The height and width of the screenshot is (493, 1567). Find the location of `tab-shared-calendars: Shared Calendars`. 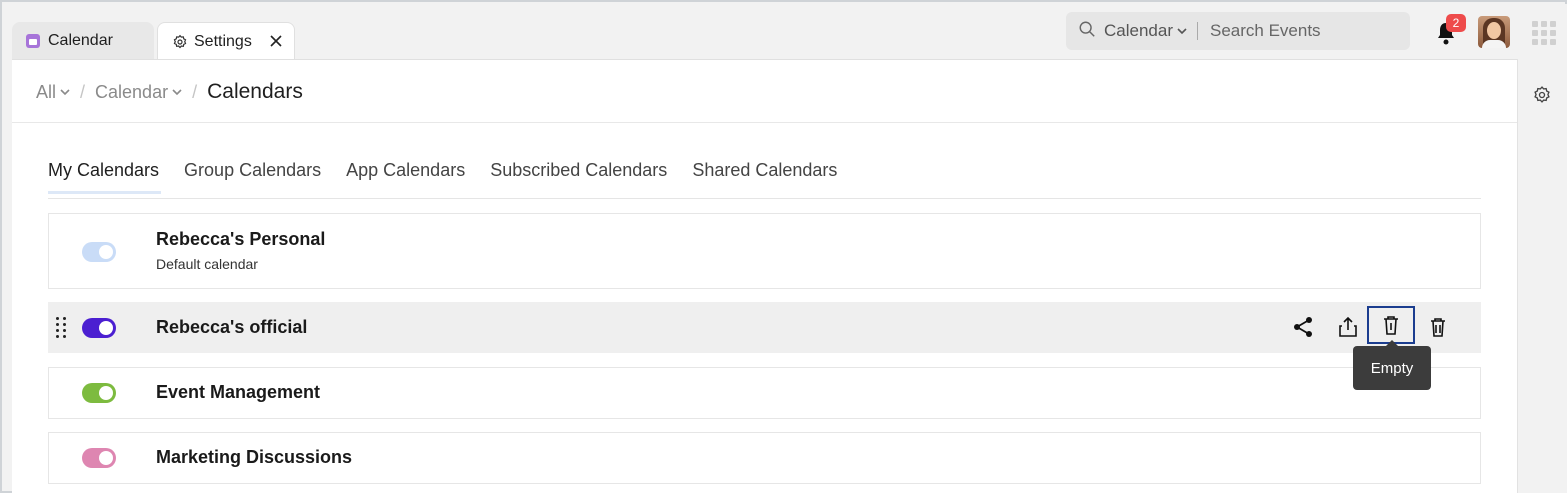

tab-shared-calendars: Shared Calendars is located at coordinates (764, 176).